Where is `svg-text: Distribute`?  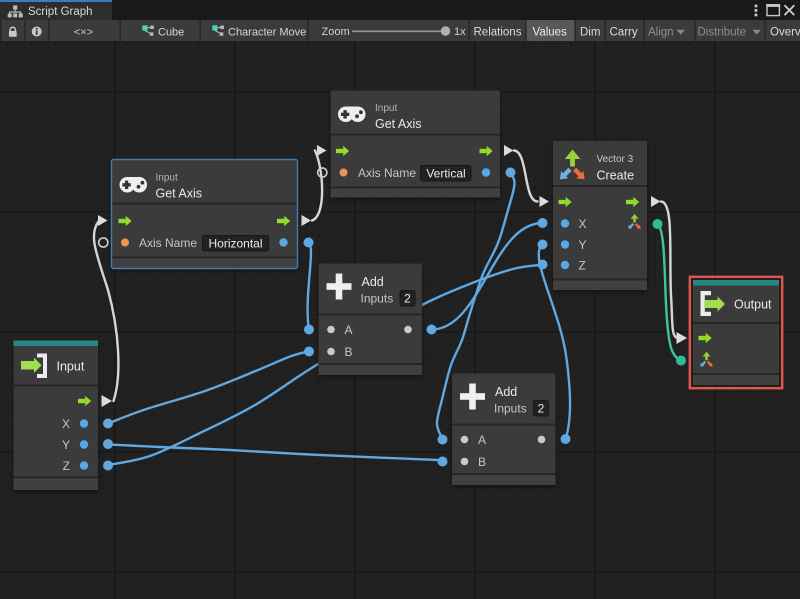 svg-text: Distribute is located at coordinates (722, 32).